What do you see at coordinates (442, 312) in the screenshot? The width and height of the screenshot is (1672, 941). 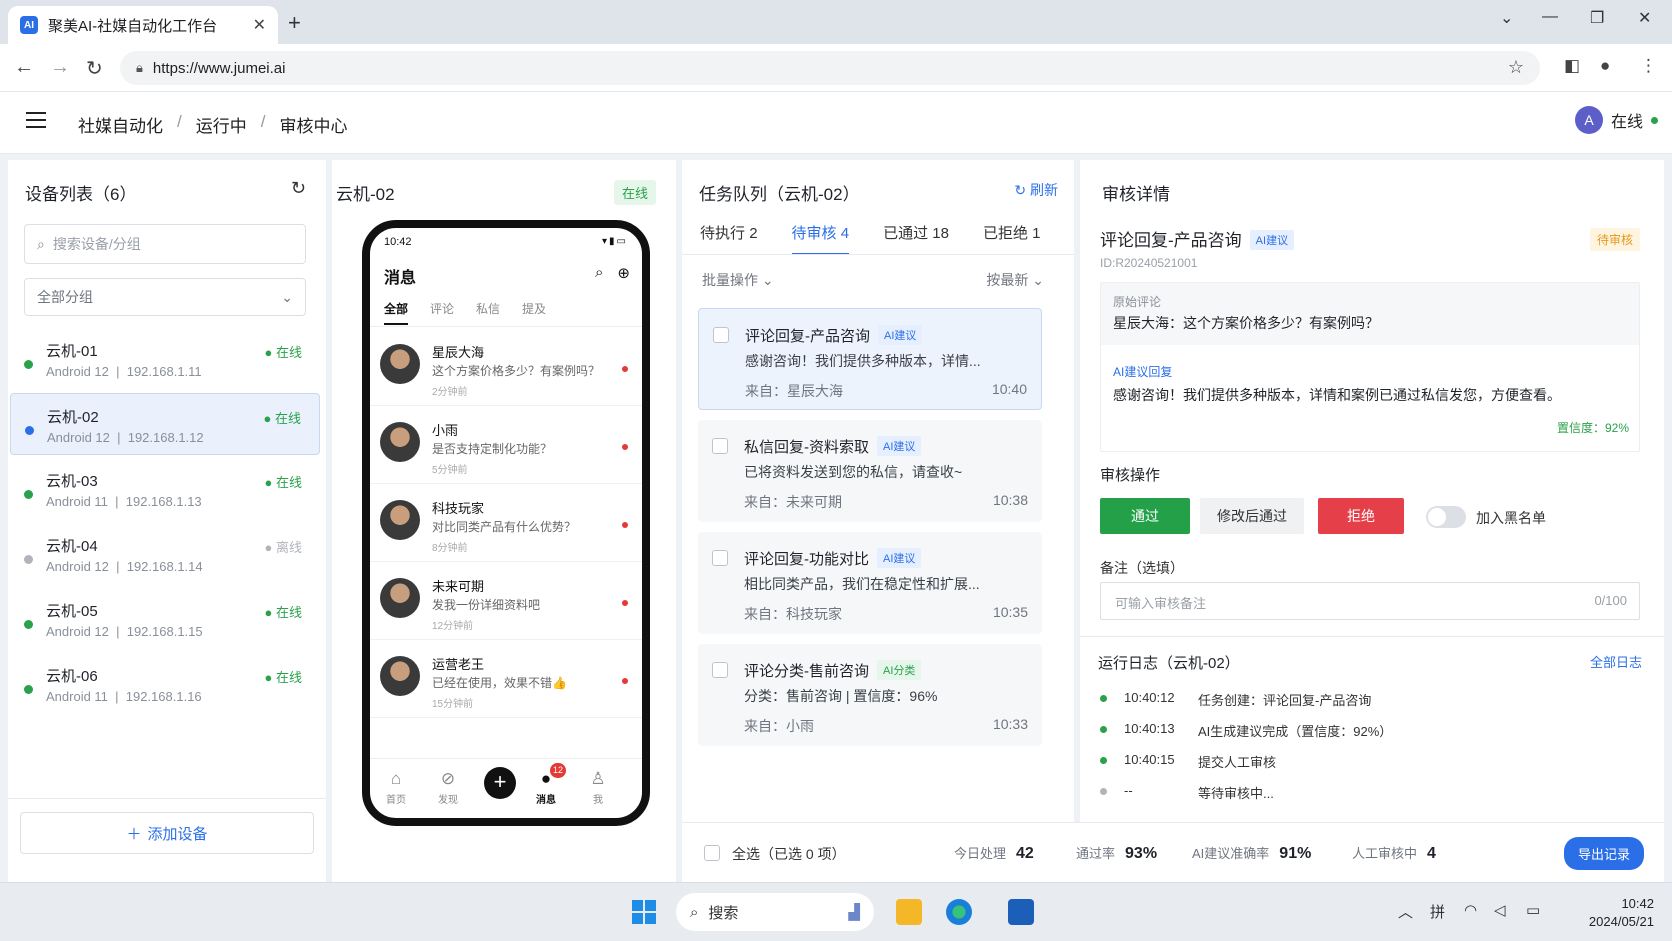 I see `phone-tab: 评论` at bounding box center [442, 312].